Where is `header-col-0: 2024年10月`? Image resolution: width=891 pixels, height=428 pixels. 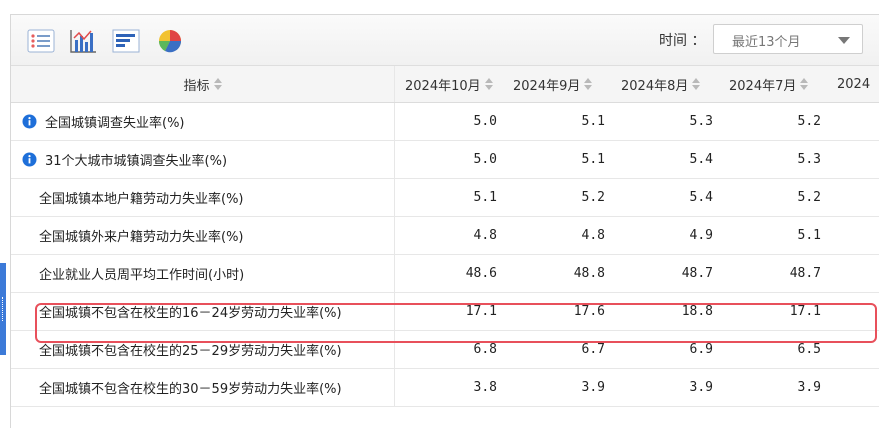
header-col-0: 2024年10月 is located at coordinates (449, 84).